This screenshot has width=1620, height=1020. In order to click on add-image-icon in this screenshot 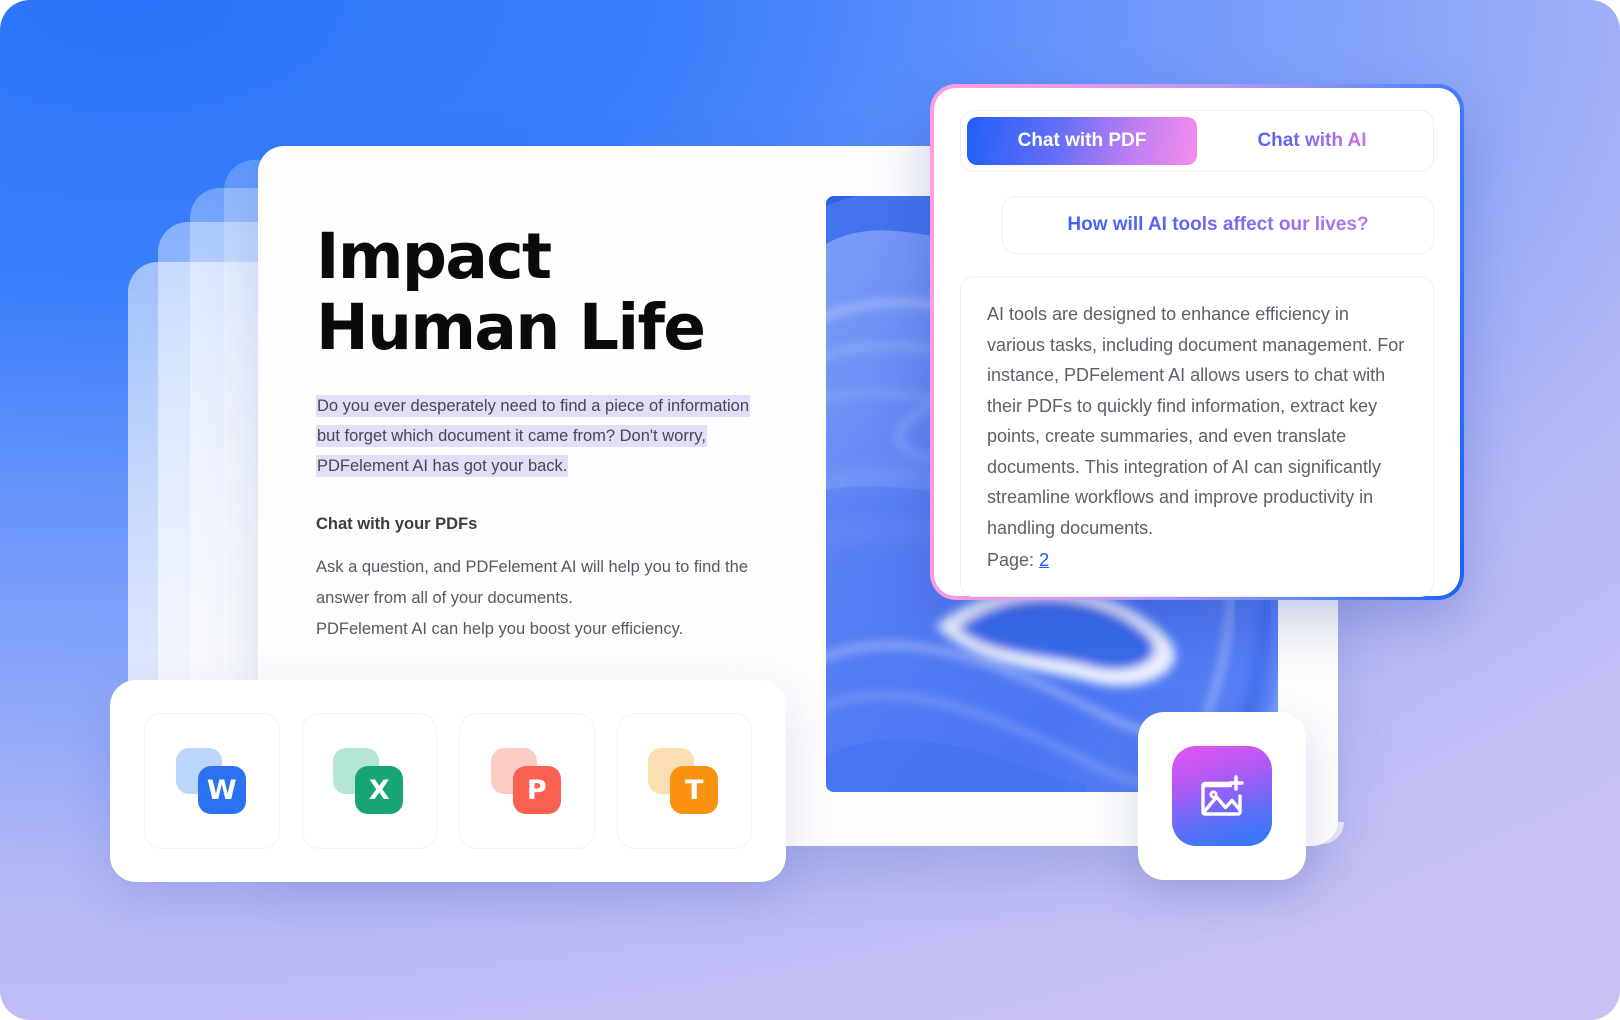, I will do `click(1222, 796)`.